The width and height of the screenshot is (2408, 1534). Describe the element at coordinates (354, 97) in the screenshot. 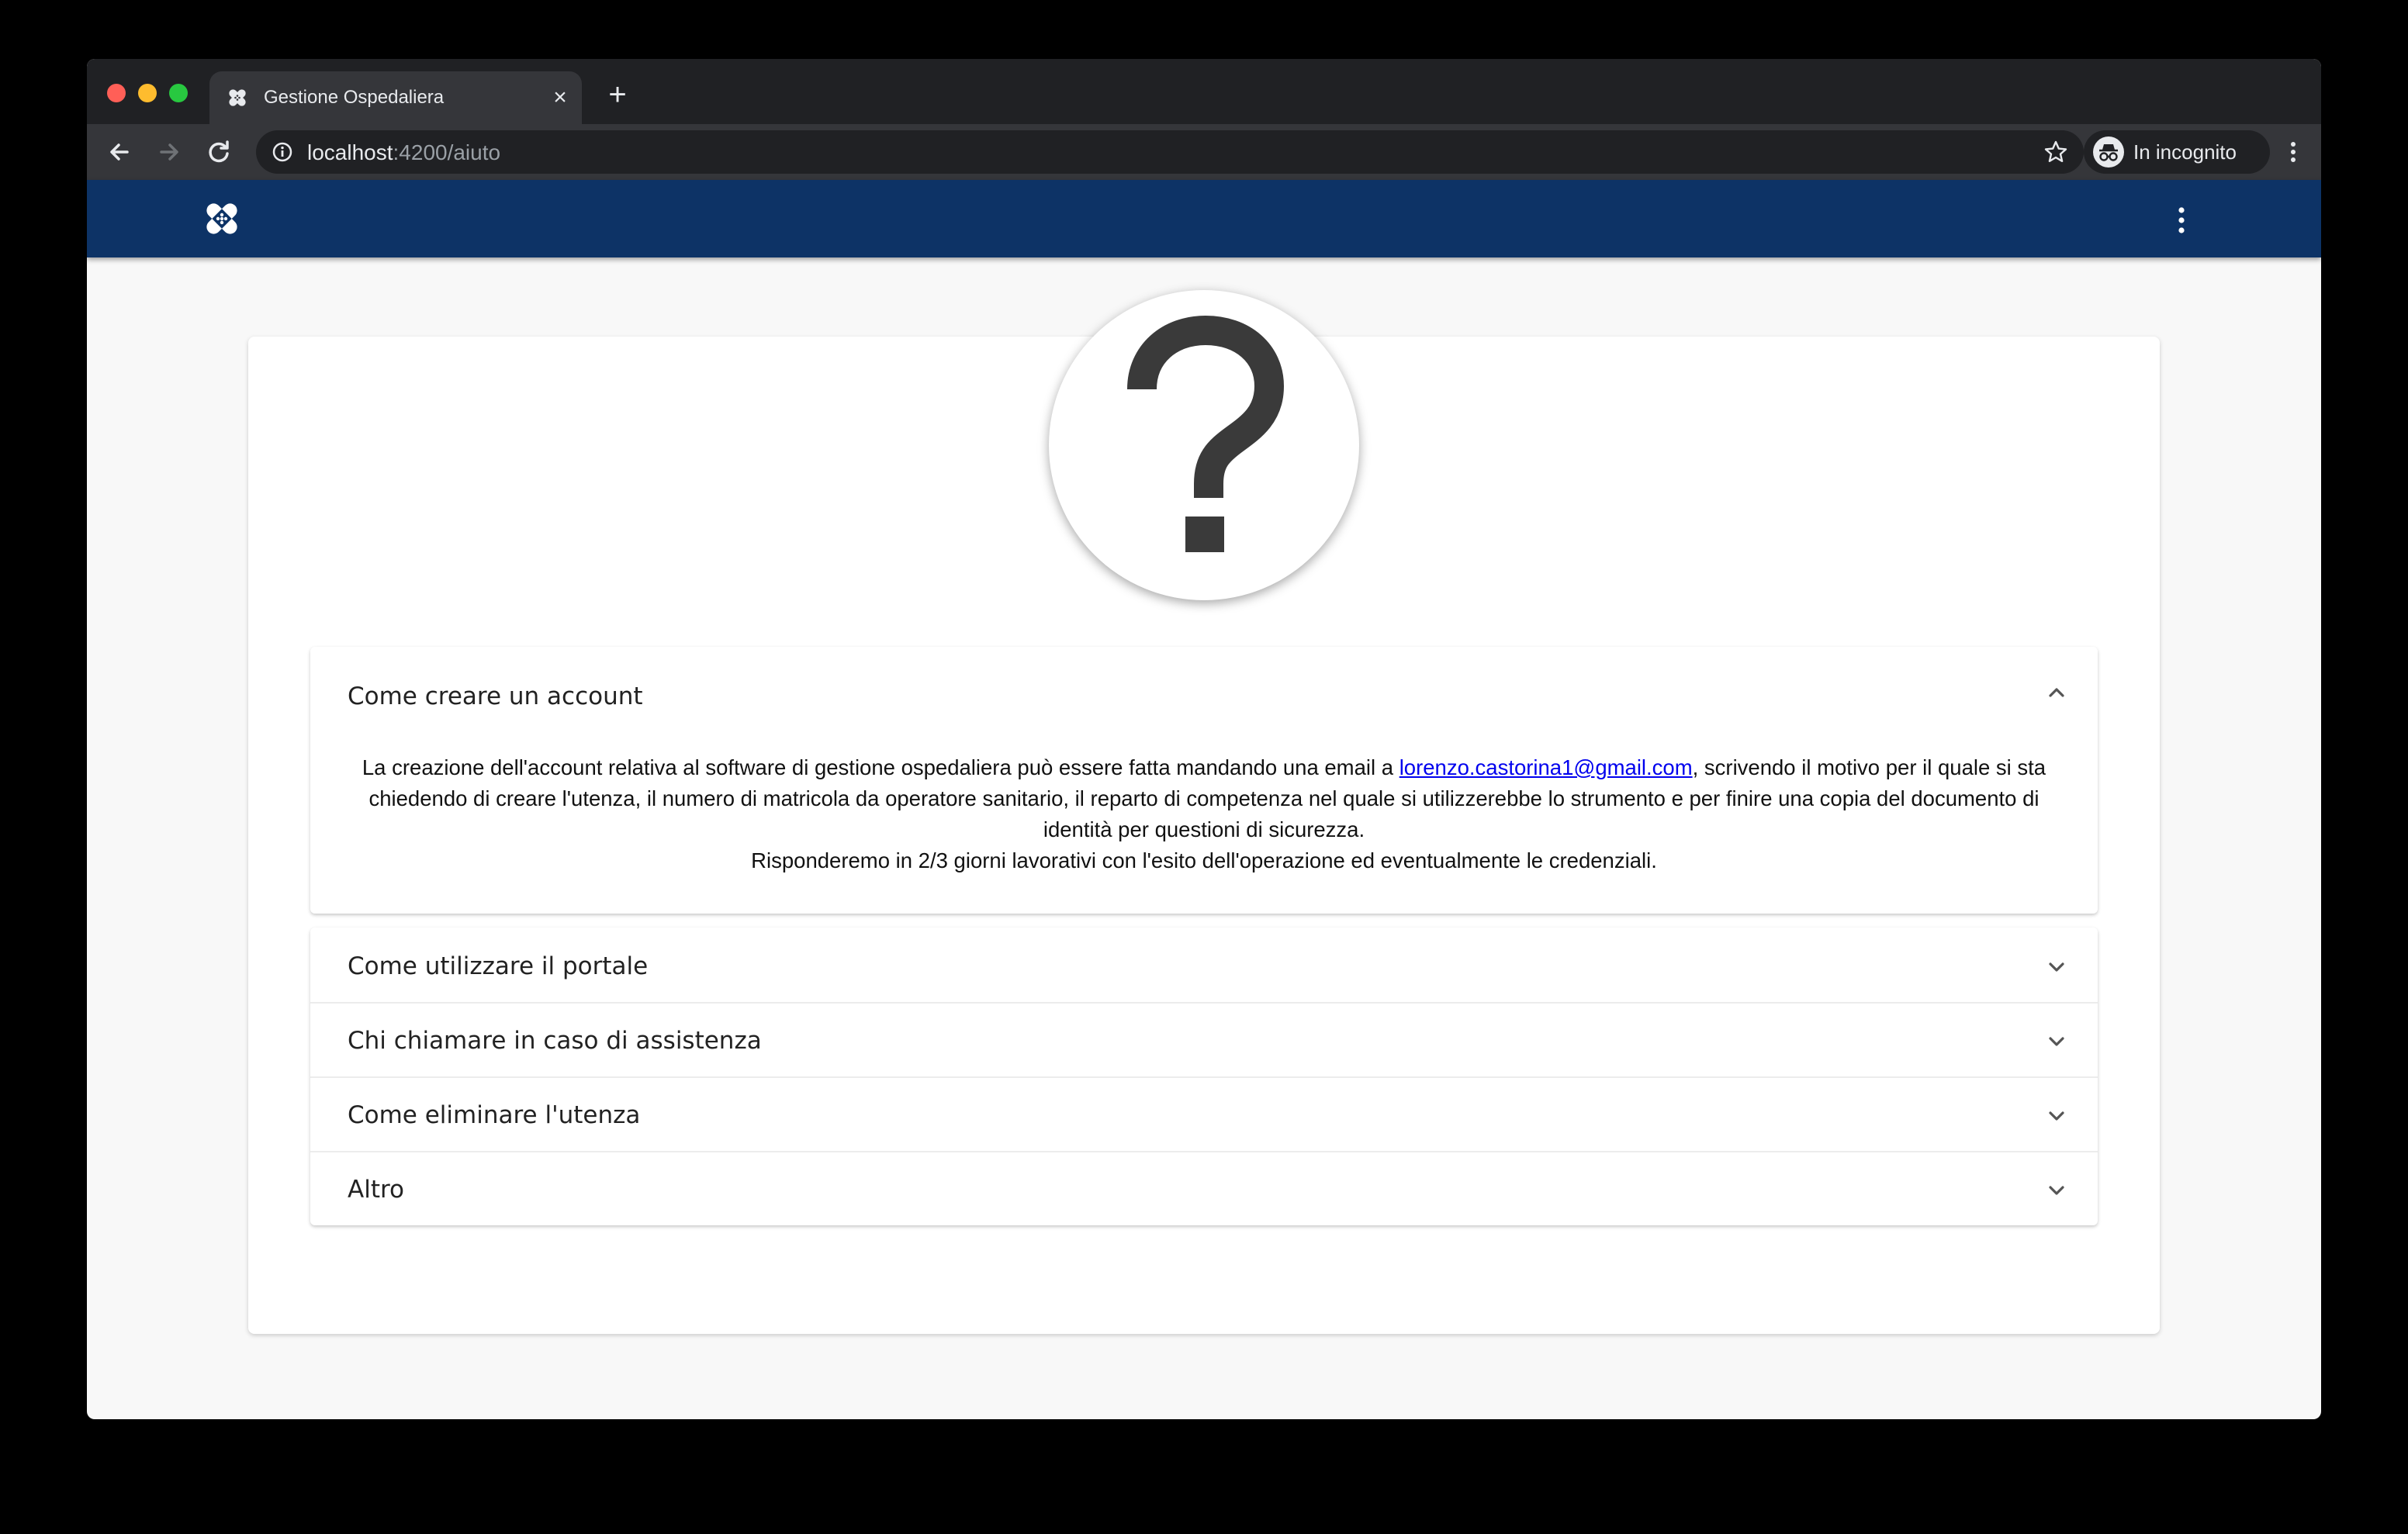

I see `tab-title: Gestione Ospedaliera` at that location.